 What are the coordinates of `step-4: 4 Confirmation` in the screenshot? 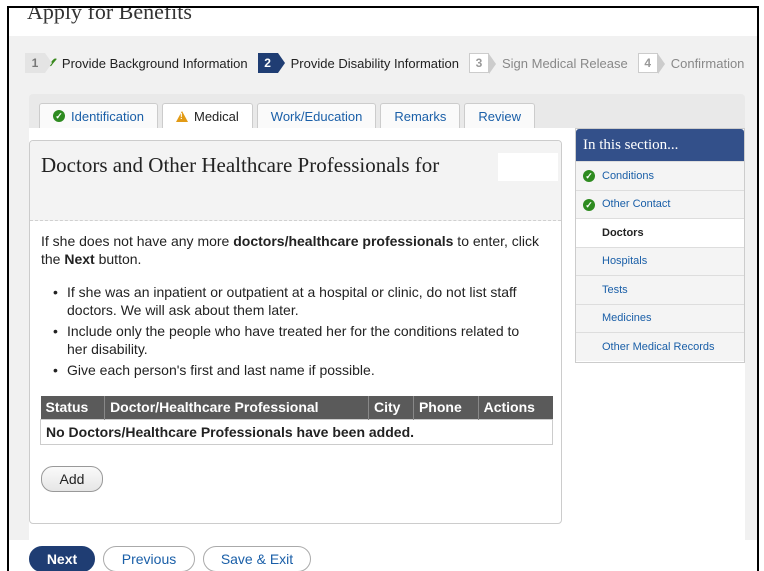 It's located at (691, 63).